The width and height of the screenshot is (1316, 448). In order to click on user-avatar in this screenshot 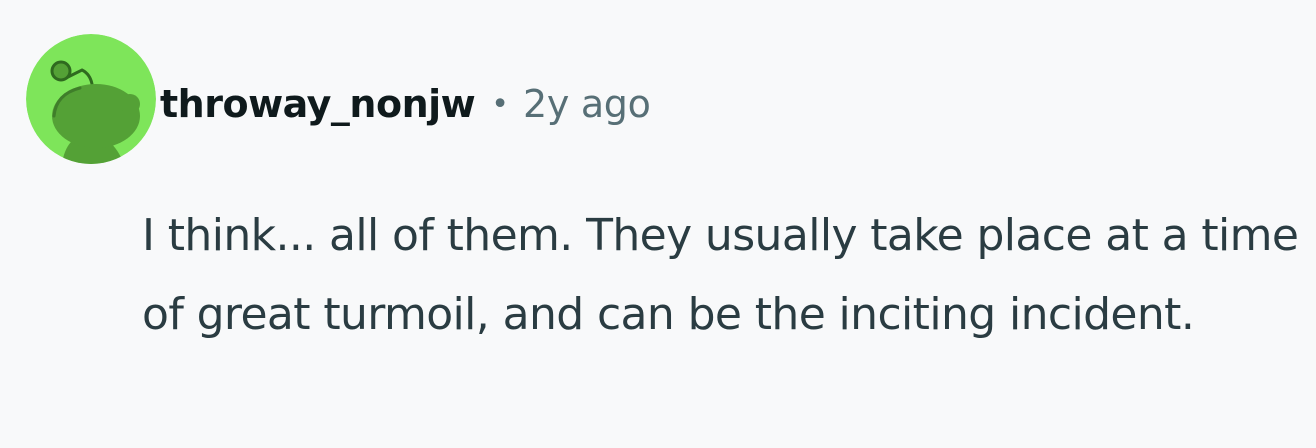, I will do `click(91, 99)`.